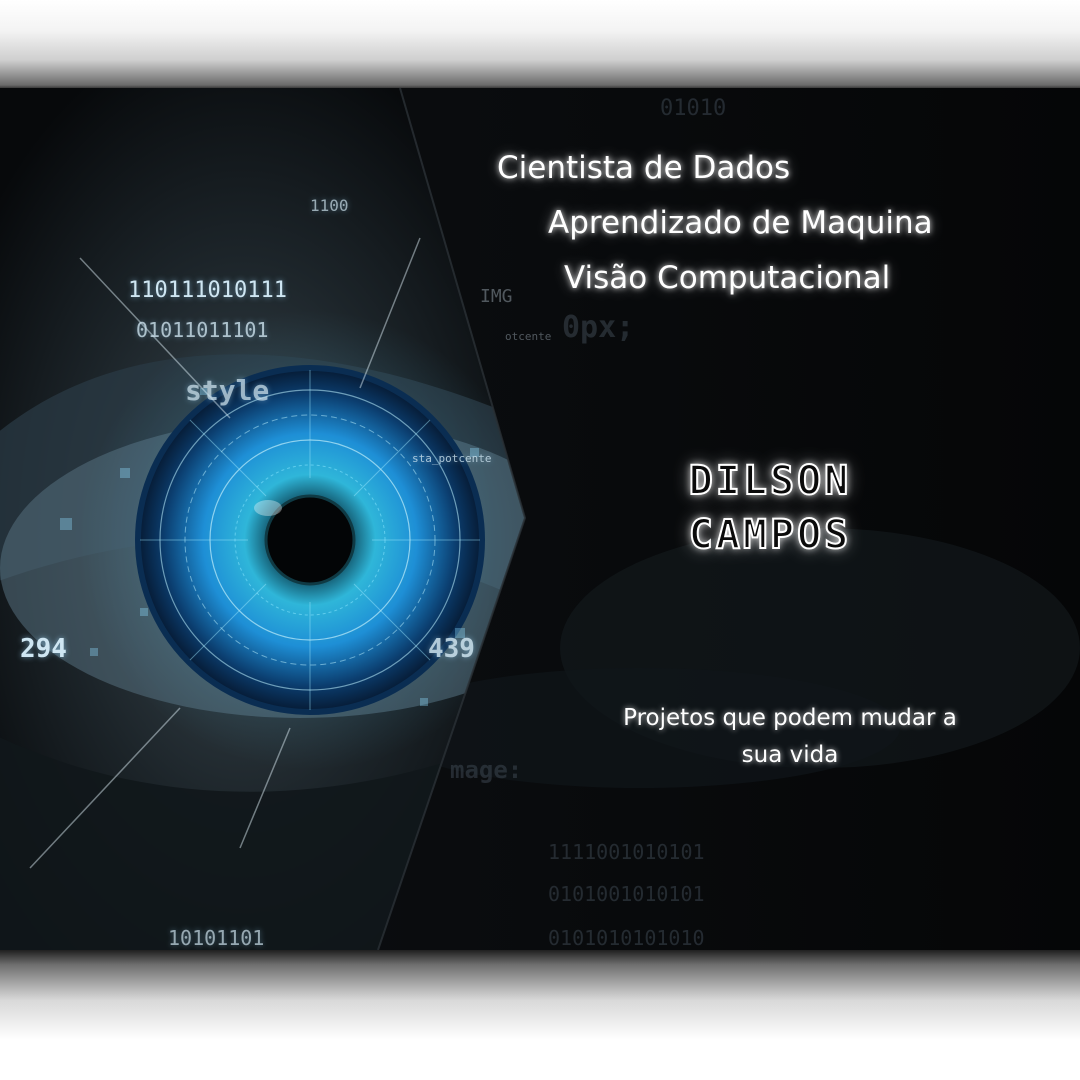 The height and width of the screenshot is (1080, 1080). What do you see at coordinates (790, 737) in the screenshot?
I see `subtitle: Projetos que podem mudar a sua vida` at bounding box center [790, 737].